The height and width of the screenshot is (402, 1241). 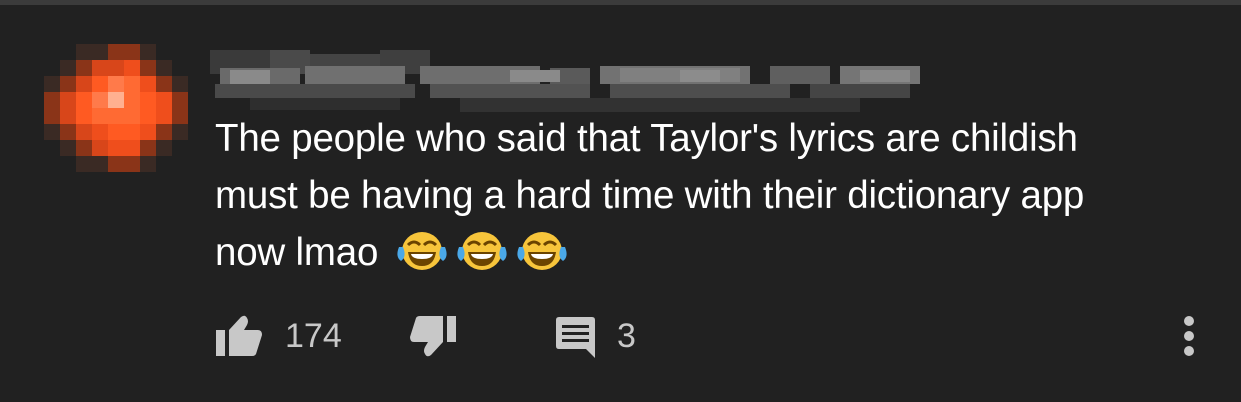 I want to click on top-divider, so click(x=620, y=2).